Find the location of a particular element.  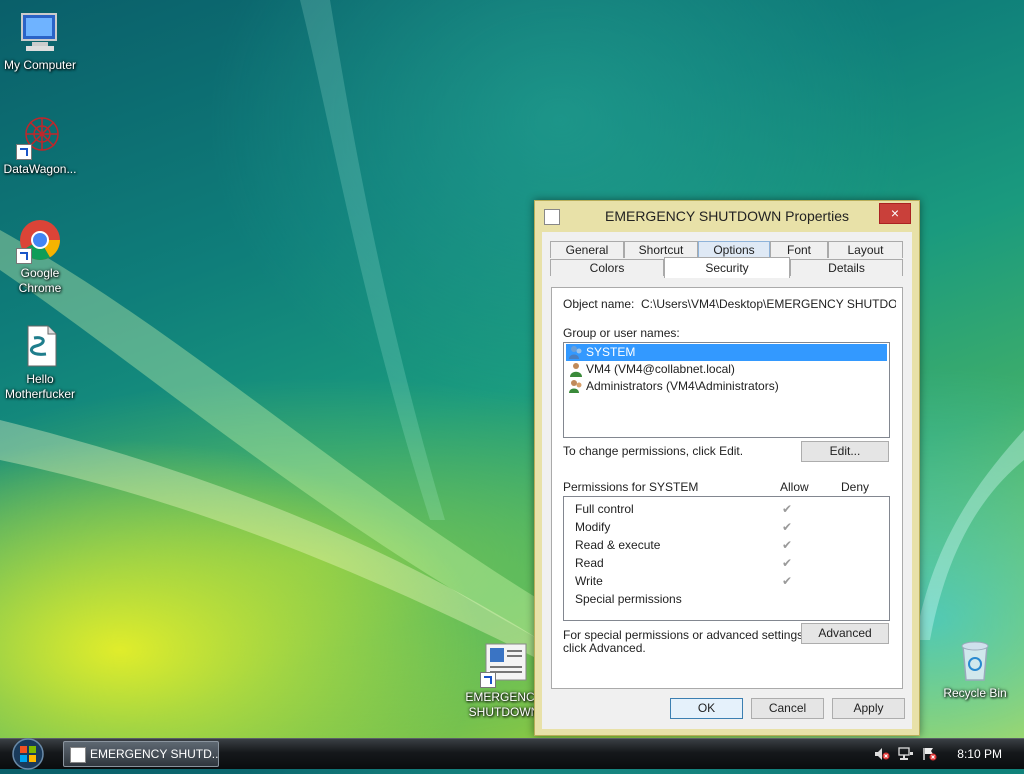

cancel-button: Cancel is located at coordinates (787, 708).